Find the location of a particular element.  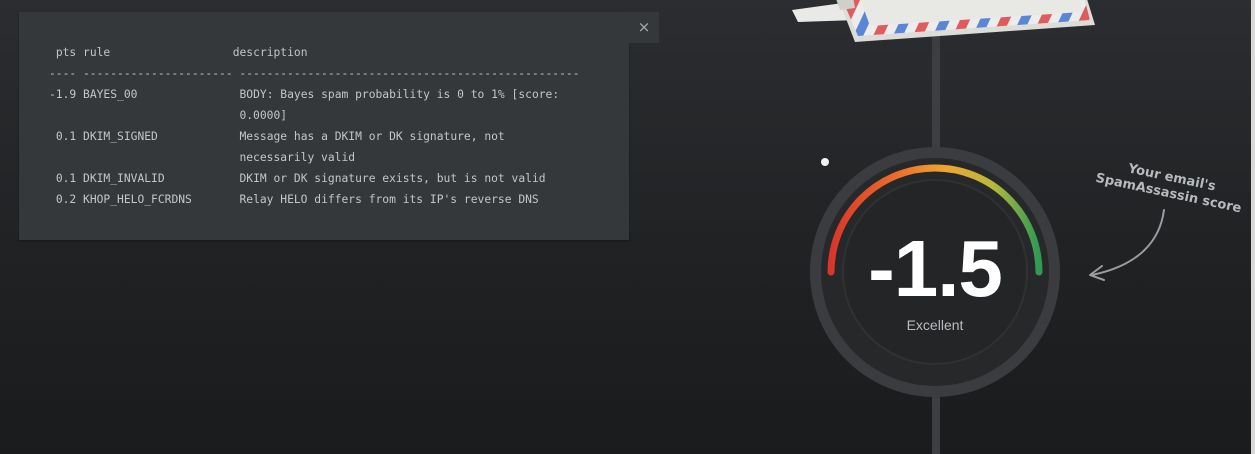

report-header-row: pts rule description is located at coordinates (178, 52).